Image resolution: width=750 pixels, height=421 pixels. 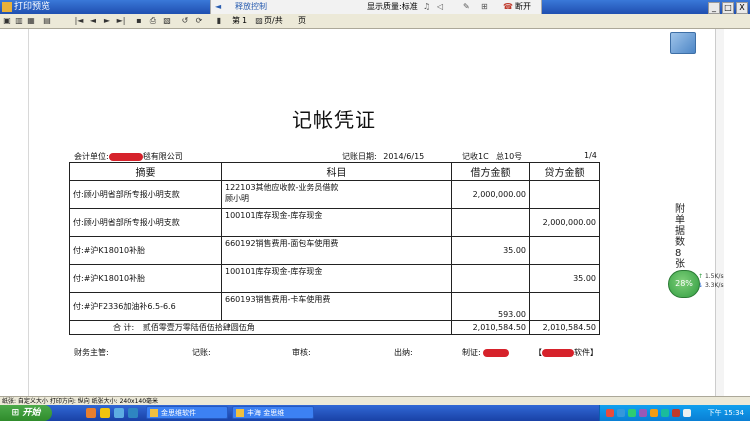 What do you see at coordinates (728, 8) in the screenshot?
I see `maximize-button: □` at bounding box center [728, 8].